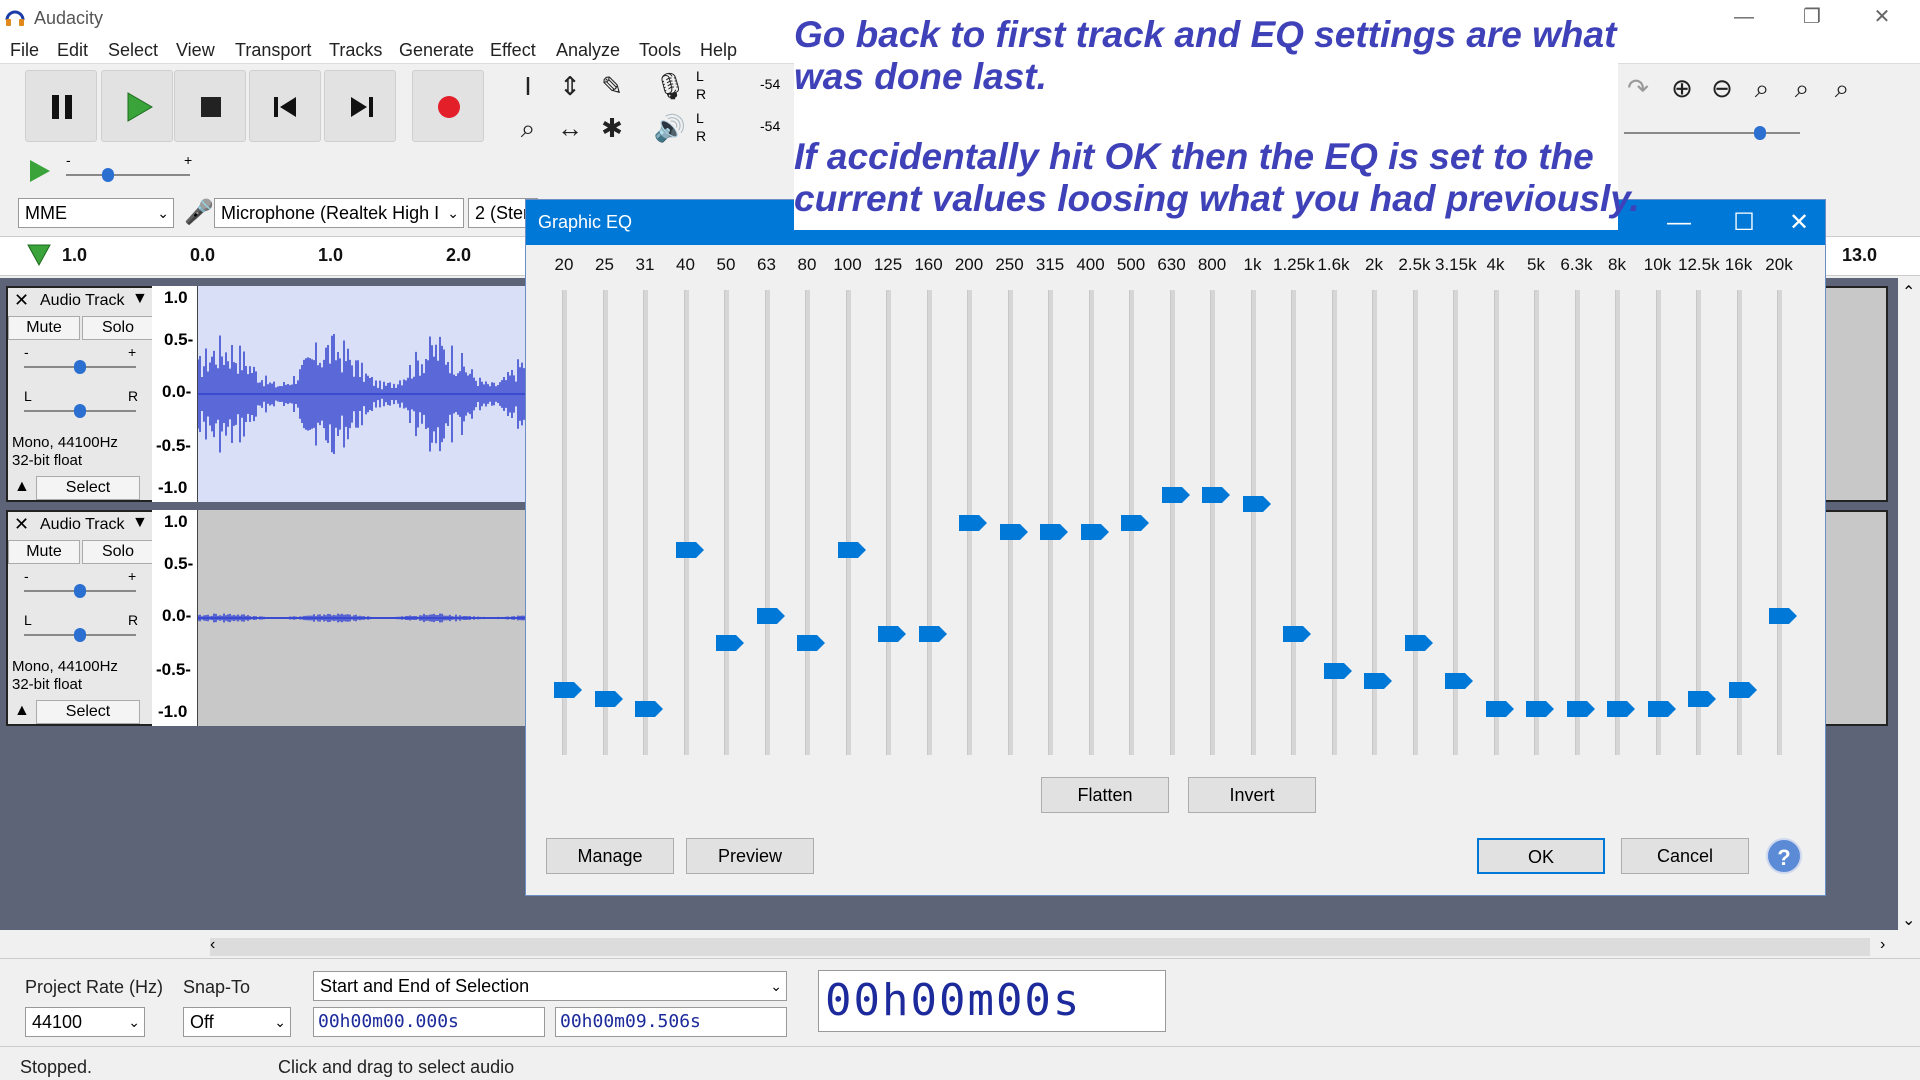  I want to click on menu-edit: Edit, so click(72, 50).